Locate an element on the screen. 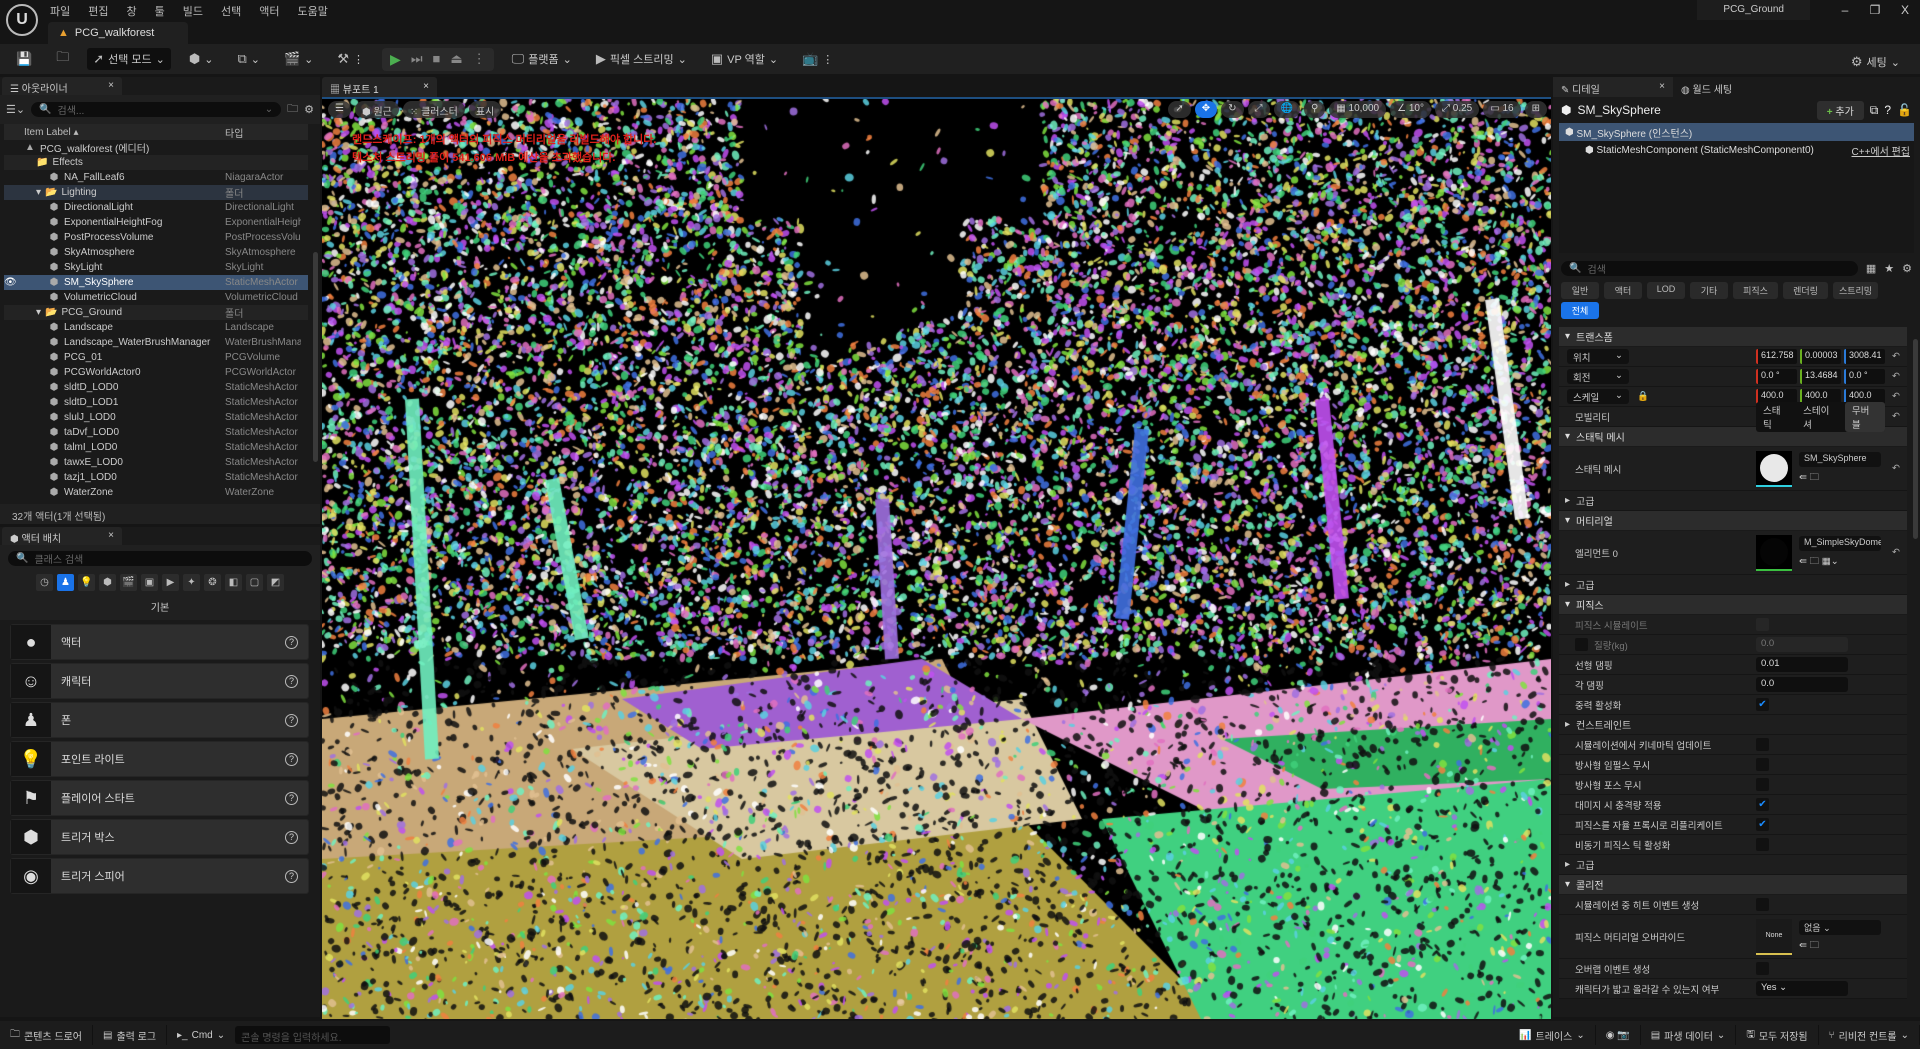 The height and width of the screenshot is (1049, 1920). filter-button: 기타 is located at coordinates (1709, 290).